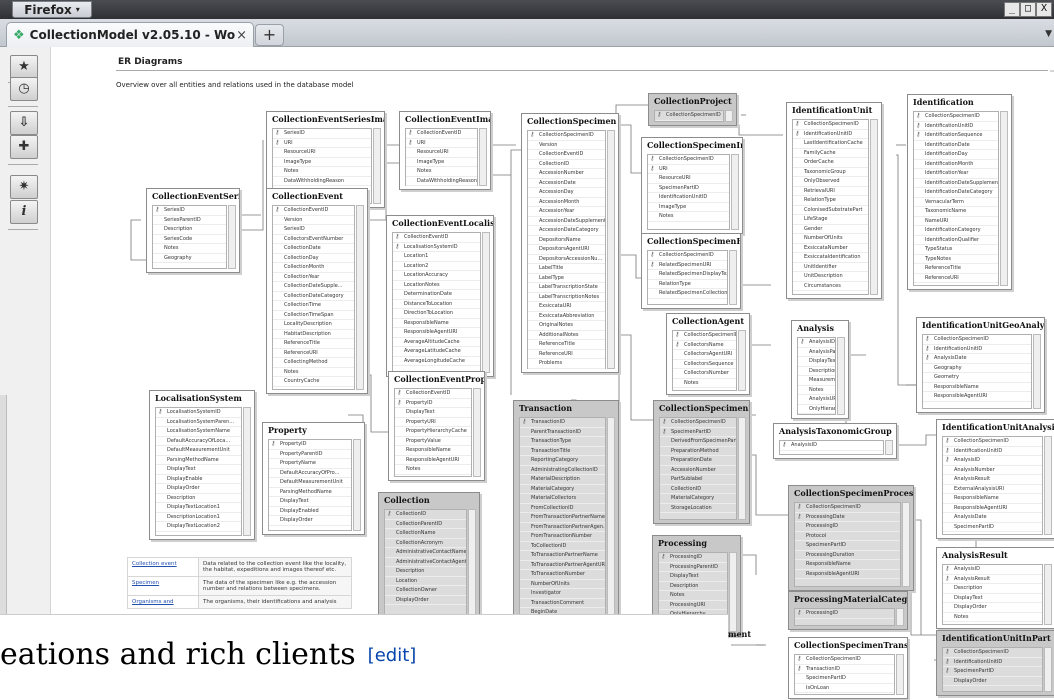 The width and height of the screenshot is (1054, 700). What do you see at coordinates (688, 198) in the screenshot?
I see `entity-field: IdentificationUnitID` at bounding box center [688, 198].